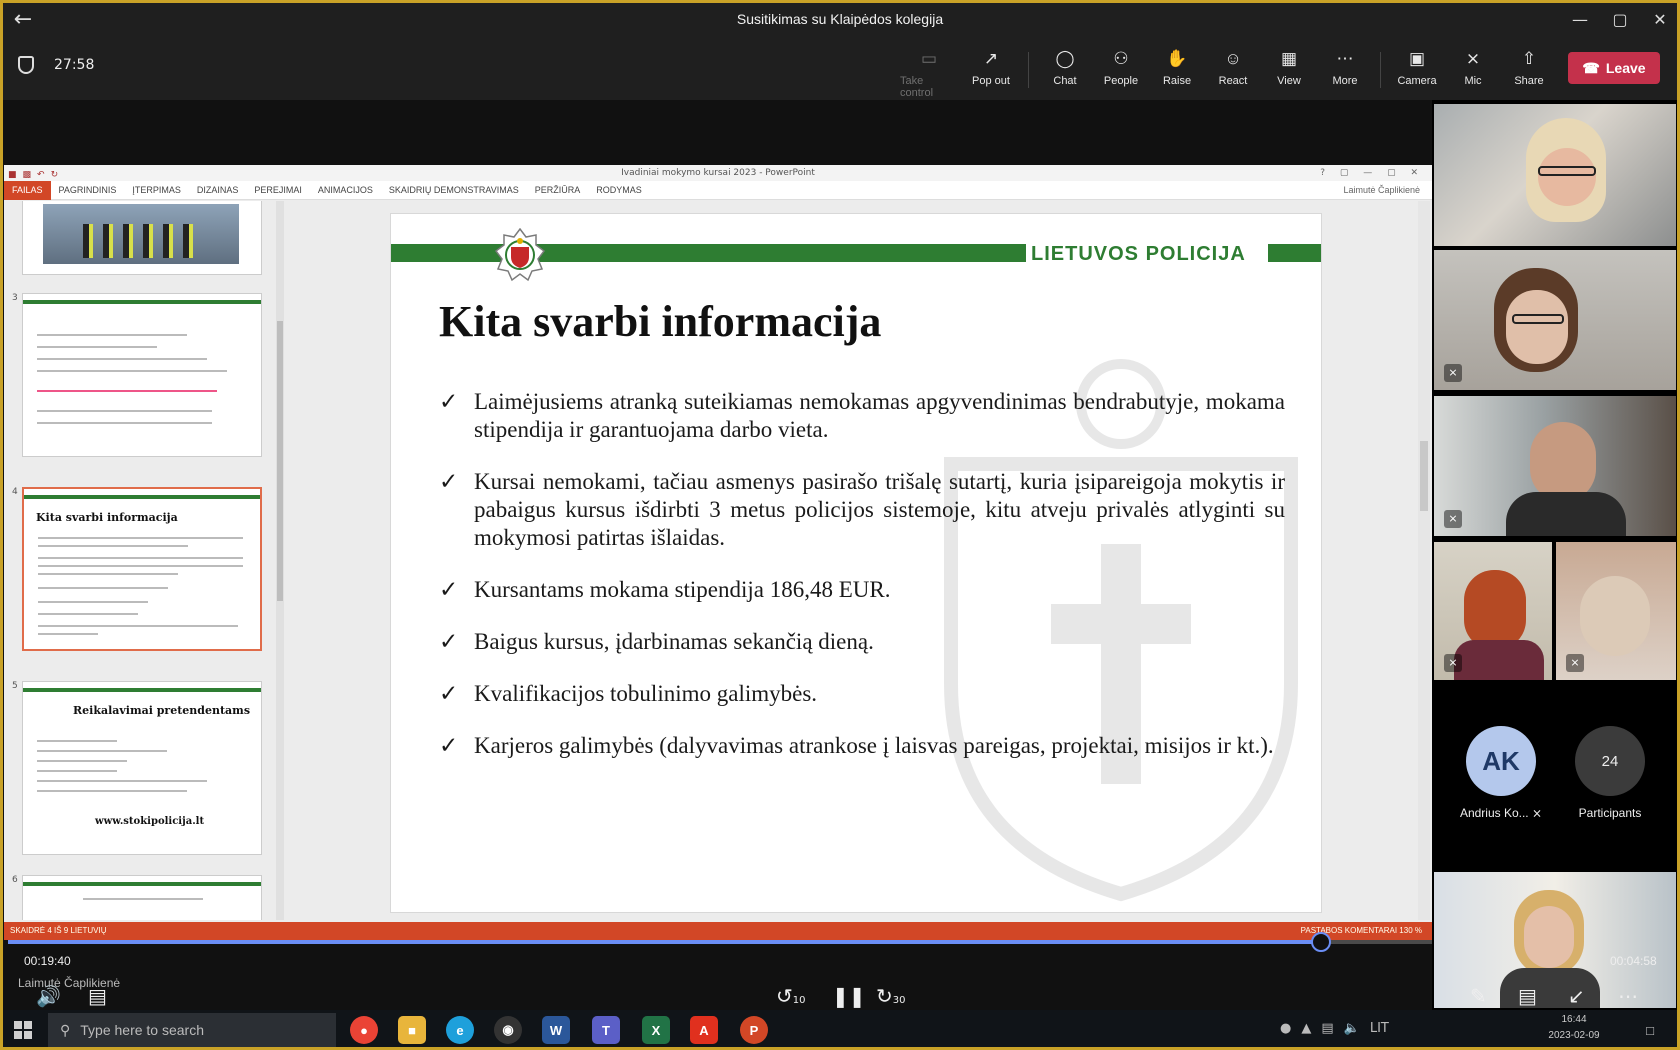  I want to click on tab-insert: ĮTERPIMAS, so click(156, 190).